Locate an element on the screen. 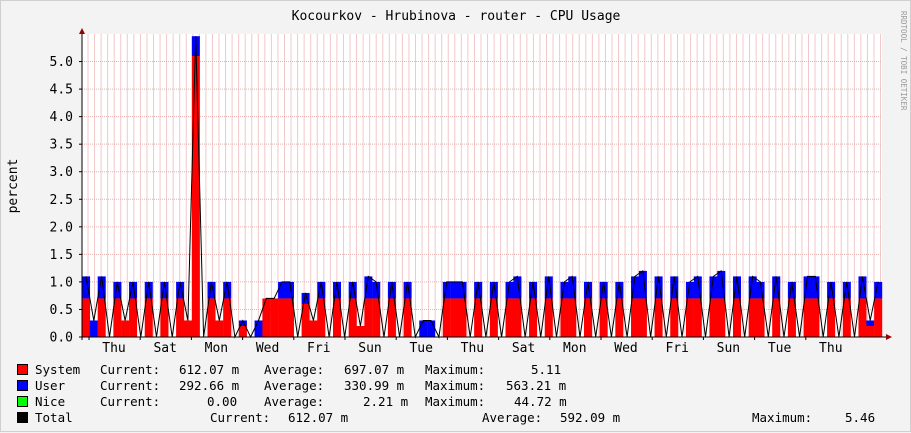 Image resolution: width=911 pixels, height=433 pixels. legend-swatch-nice is located at coordinates (22, 401).